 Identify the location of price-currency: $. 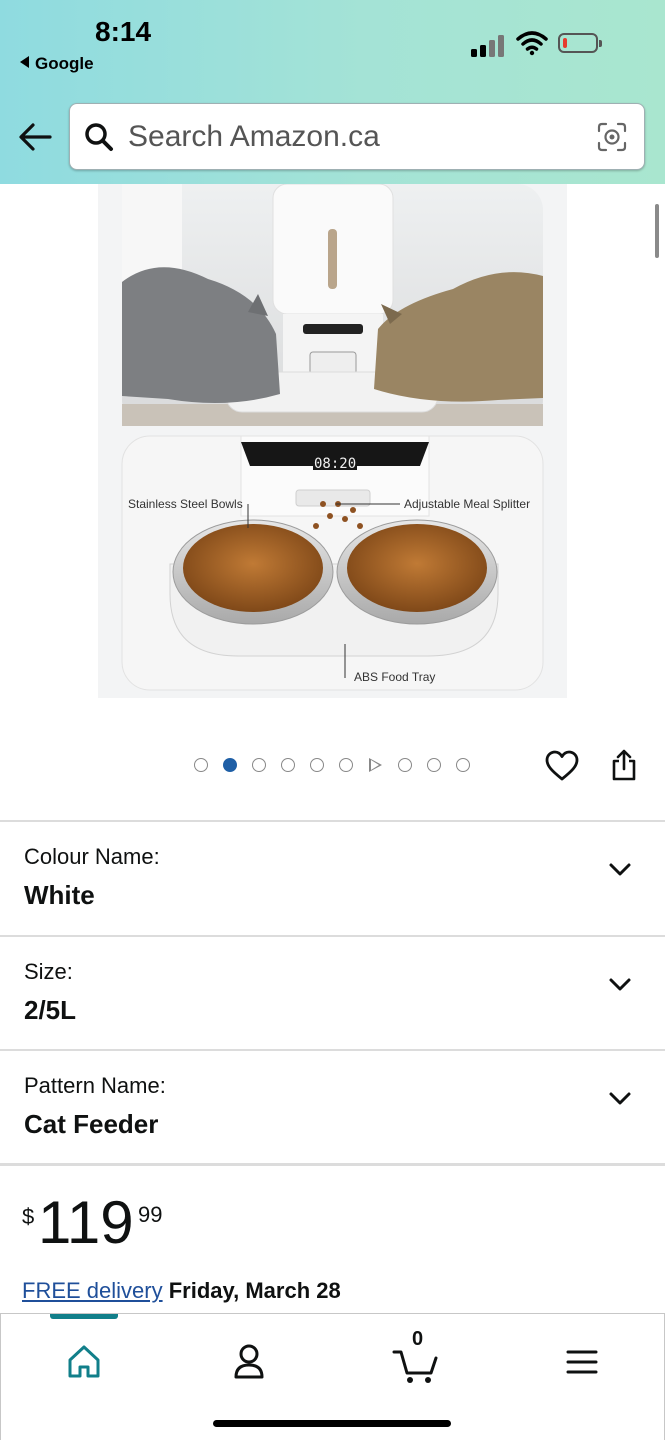
(28, 1216).